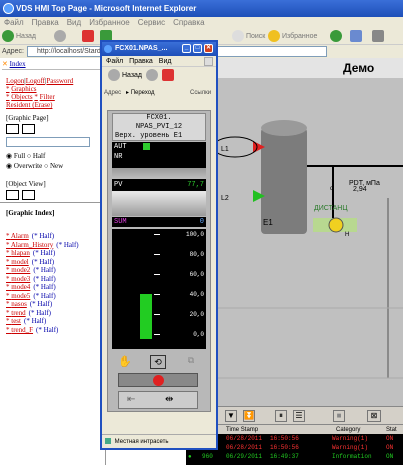  What do you see at coordinates (47, 330) in the screenshot?
I see `index-half-link-11: (* Half)` at bounding box center [47, 330].